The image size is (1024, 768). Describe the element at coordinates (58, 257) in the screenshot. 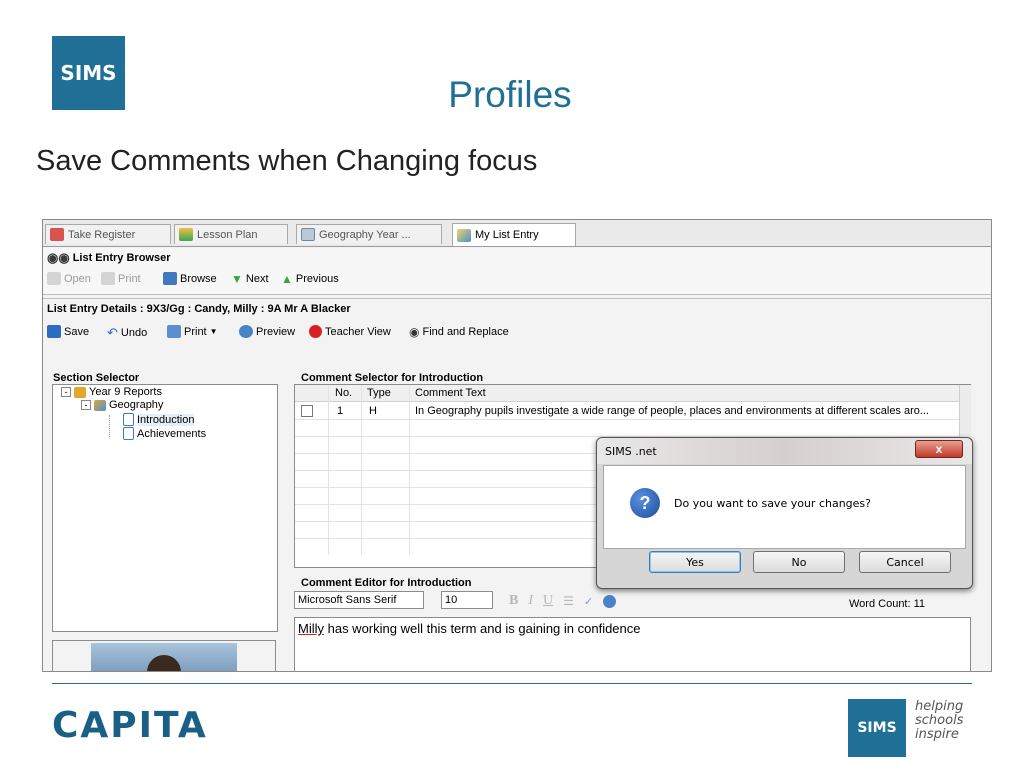

I see `binoculars-icon: ◉◉` at that location.